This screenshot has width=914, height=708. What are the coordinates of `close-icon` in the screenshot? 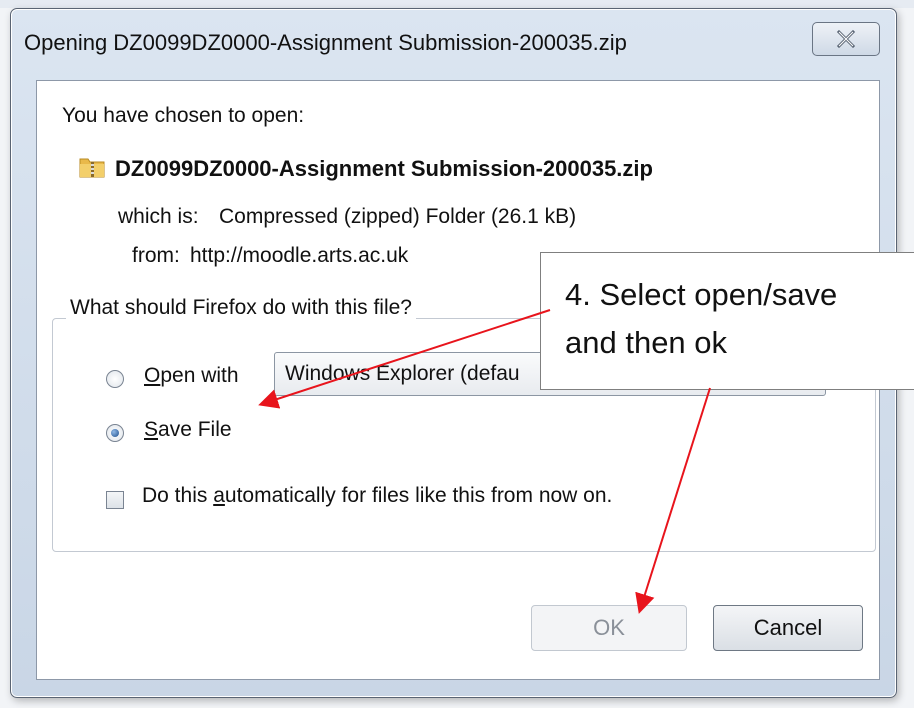 It's located at (846, 39).